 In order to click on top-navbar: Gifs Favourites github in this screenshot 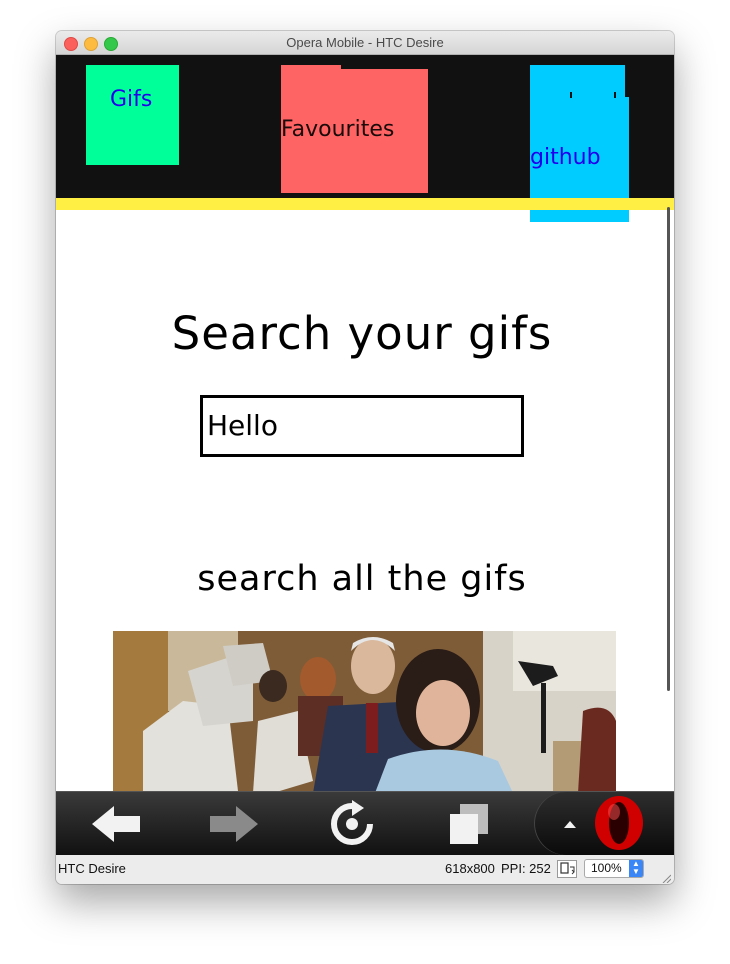, I will do `click(365, 138)`.